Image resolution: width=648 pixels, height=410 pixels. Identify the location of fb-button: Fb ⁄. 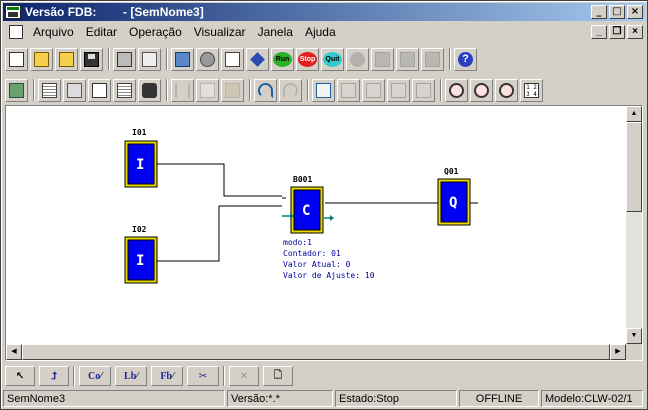
(167, 376).